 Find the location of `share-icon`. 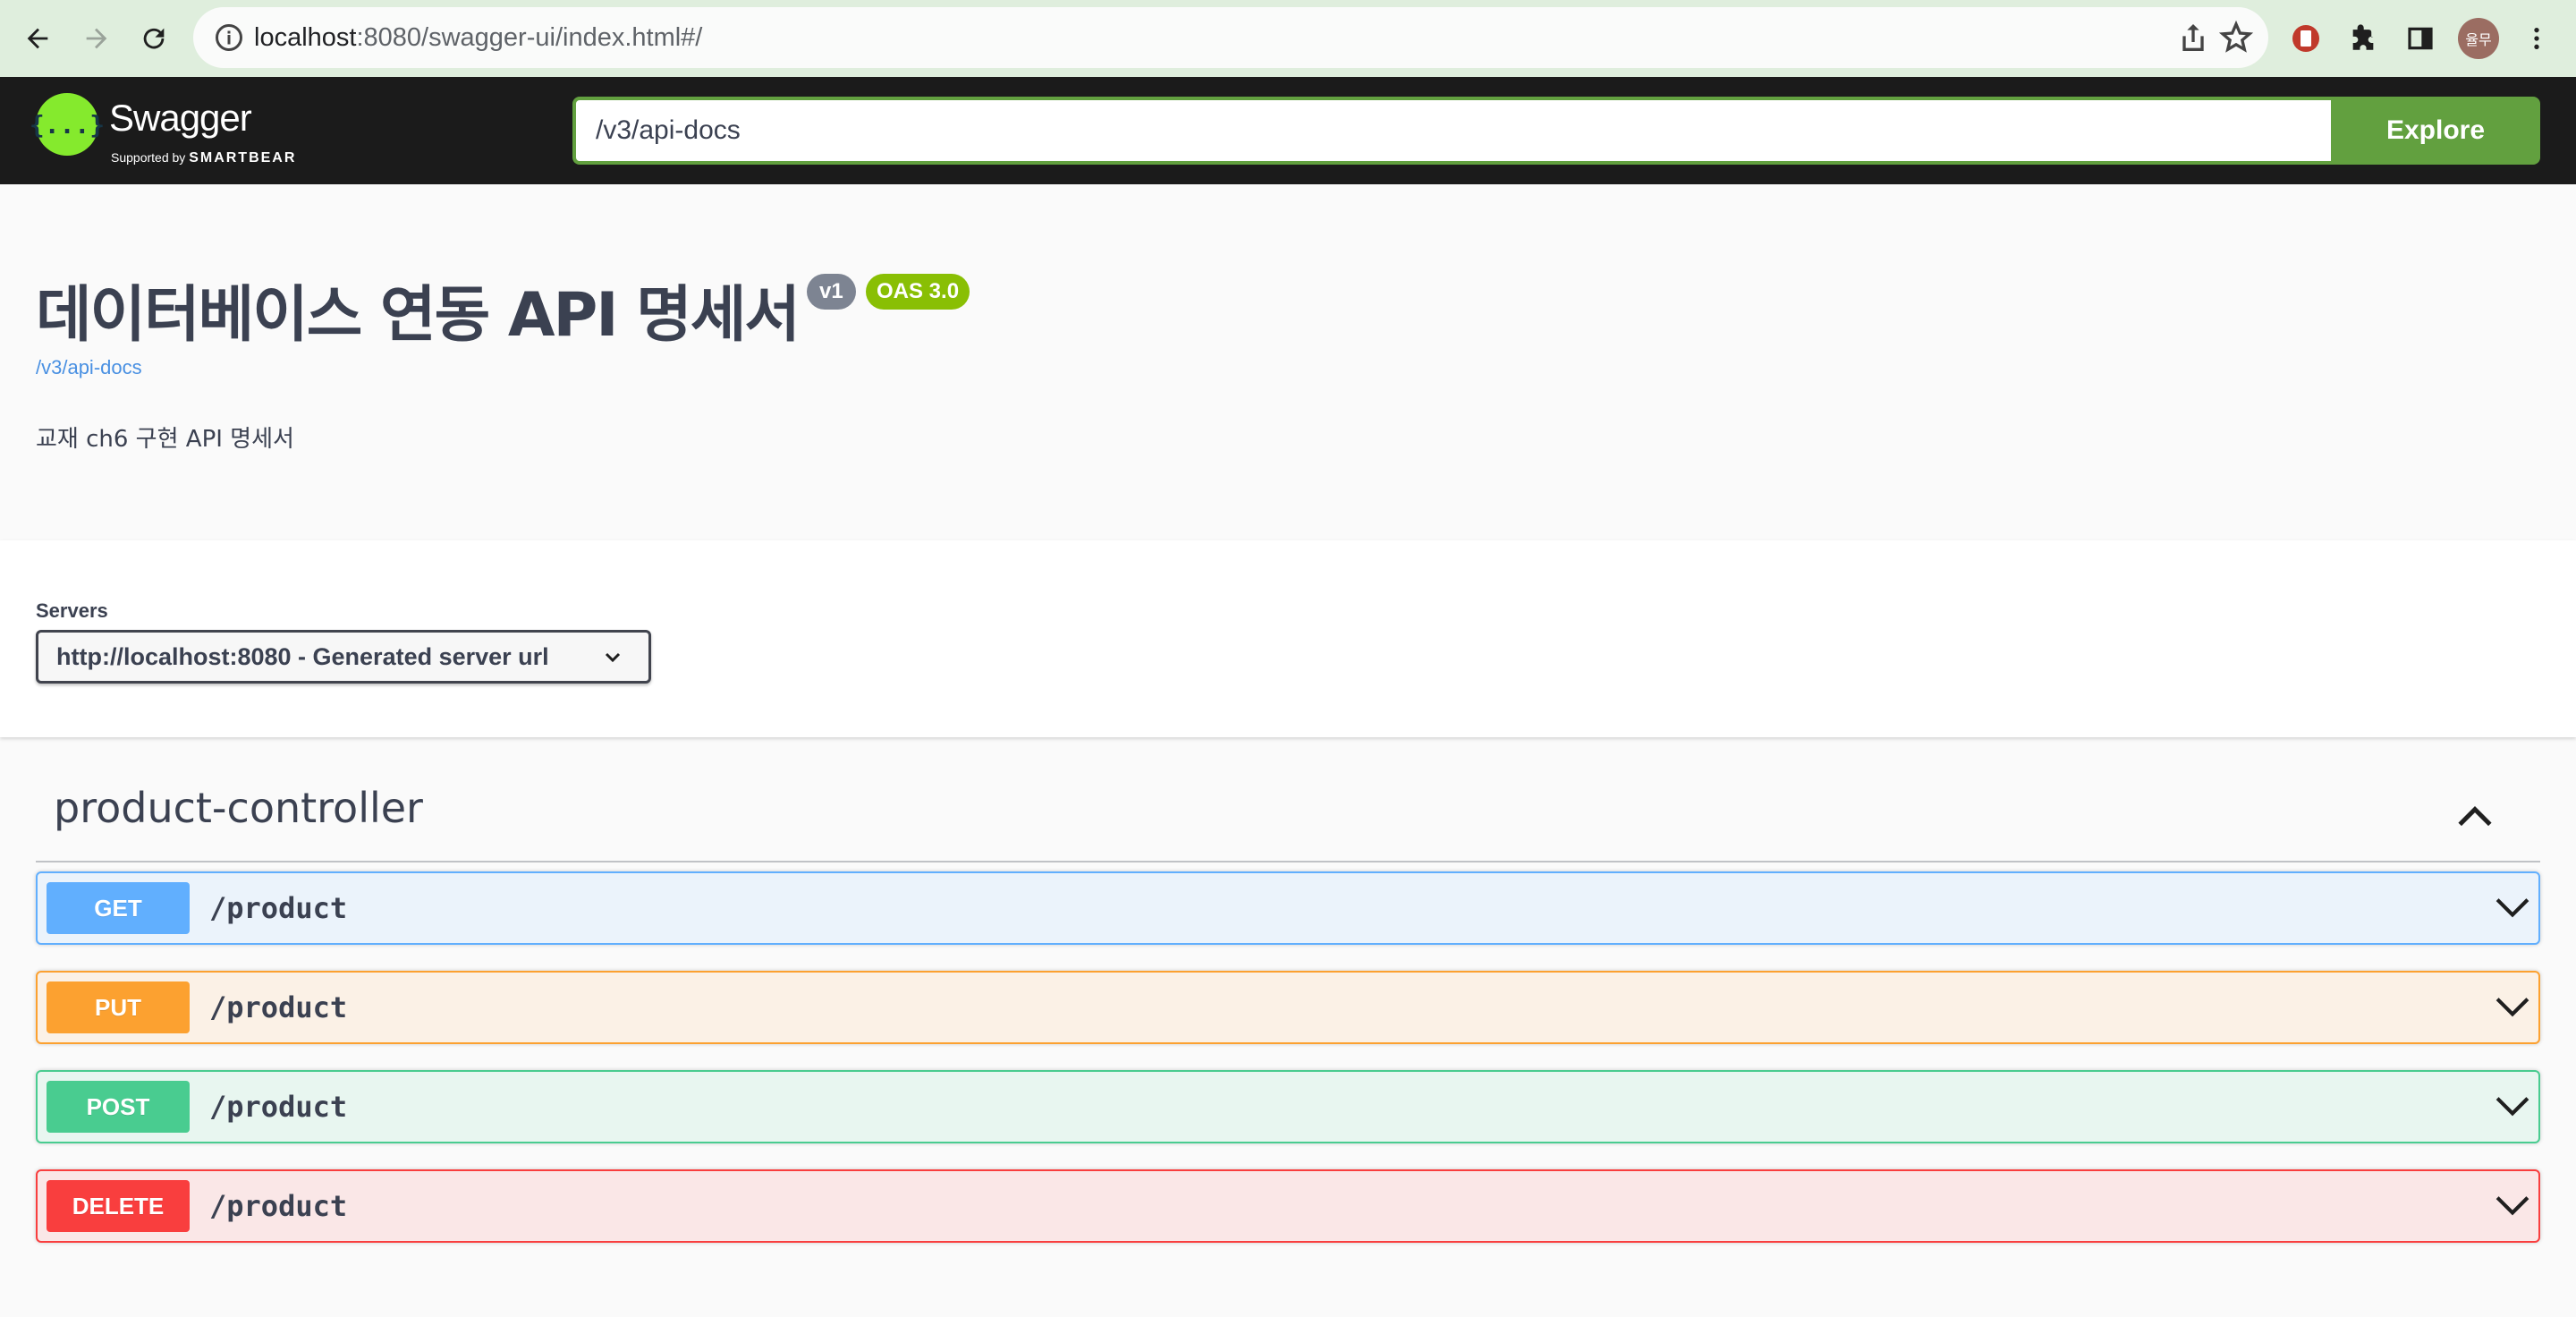

share-icon is located at coordinates (2193, 37).